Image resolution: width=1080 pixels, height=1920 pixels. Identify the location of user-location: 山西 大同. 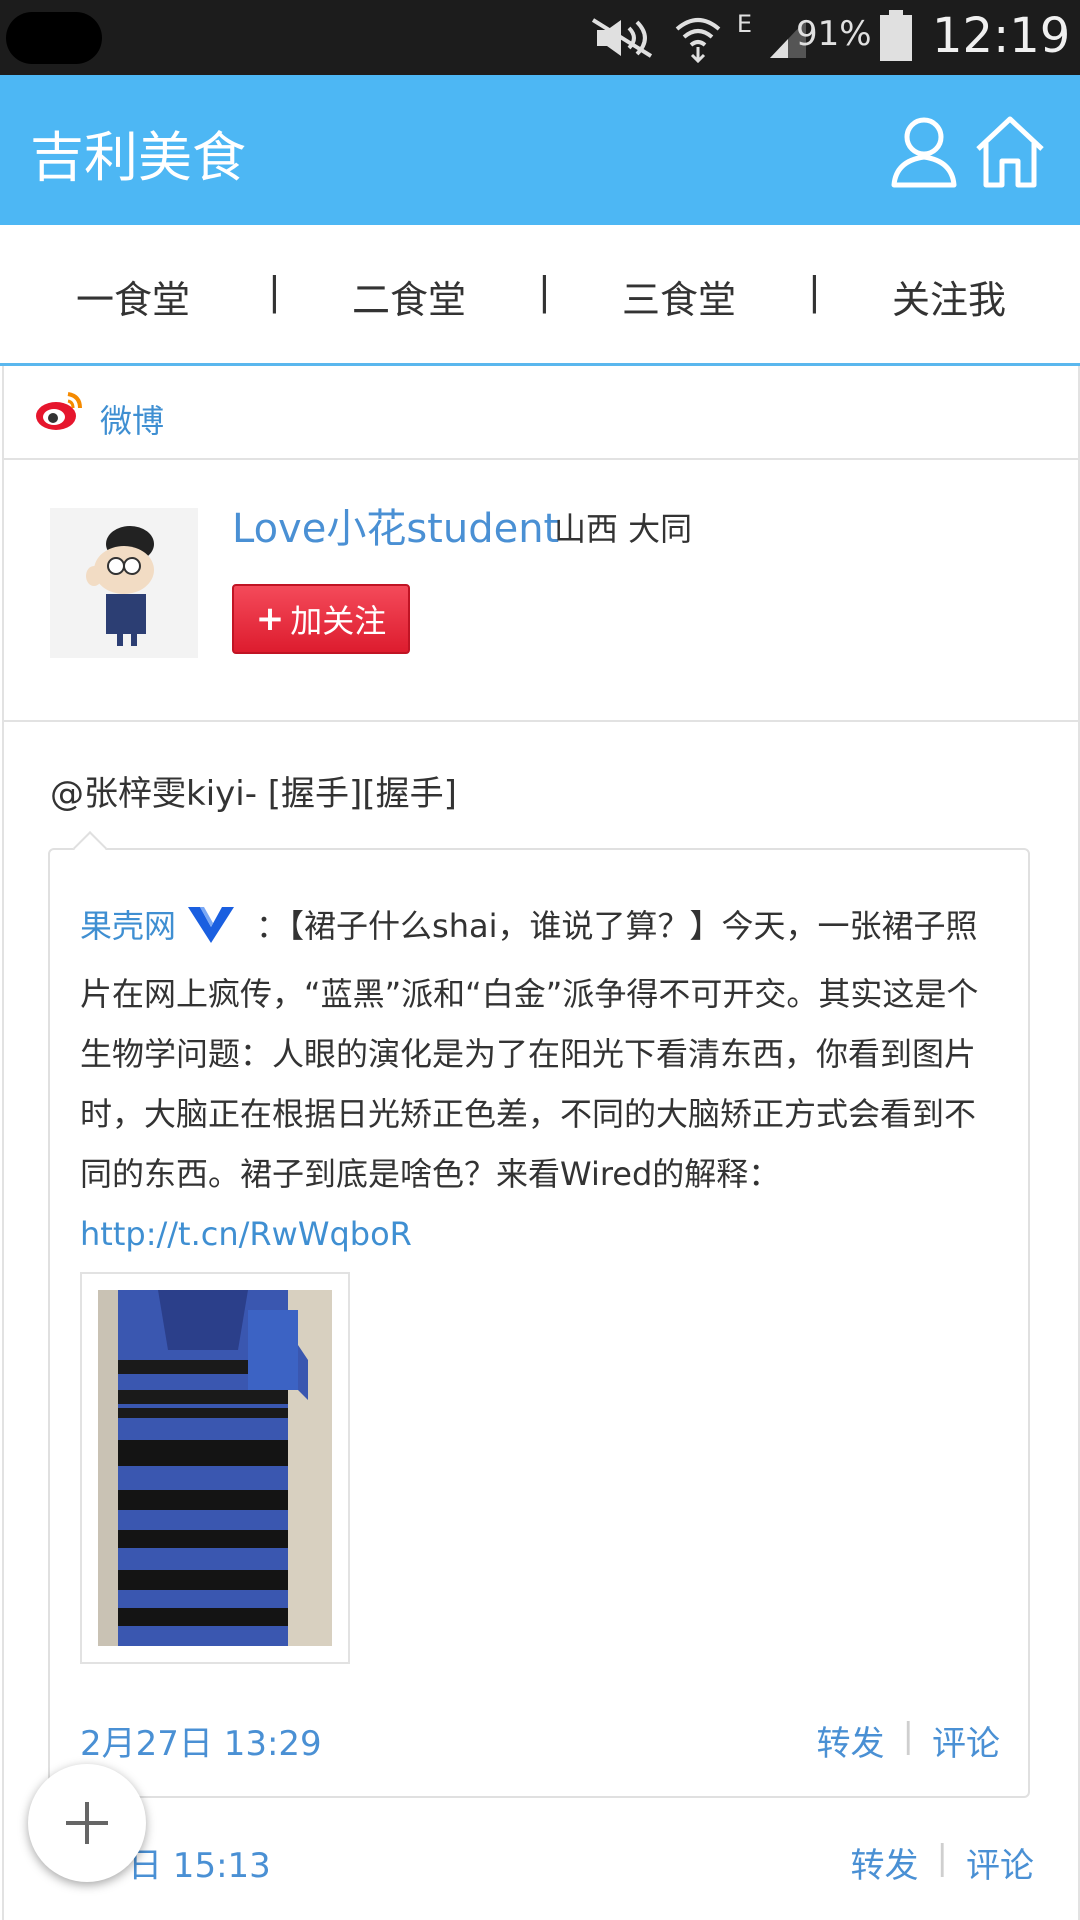
(623, 529).